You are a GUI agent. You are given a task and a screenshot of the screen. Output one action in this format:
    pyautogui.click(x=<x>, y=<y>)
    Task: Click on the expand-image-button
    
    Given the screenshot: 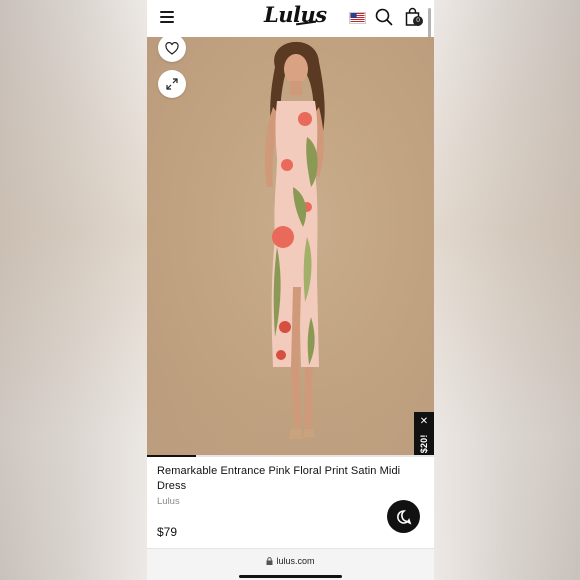 What is the action you would take?
    pyautogui.click(x=172, y=84)
    